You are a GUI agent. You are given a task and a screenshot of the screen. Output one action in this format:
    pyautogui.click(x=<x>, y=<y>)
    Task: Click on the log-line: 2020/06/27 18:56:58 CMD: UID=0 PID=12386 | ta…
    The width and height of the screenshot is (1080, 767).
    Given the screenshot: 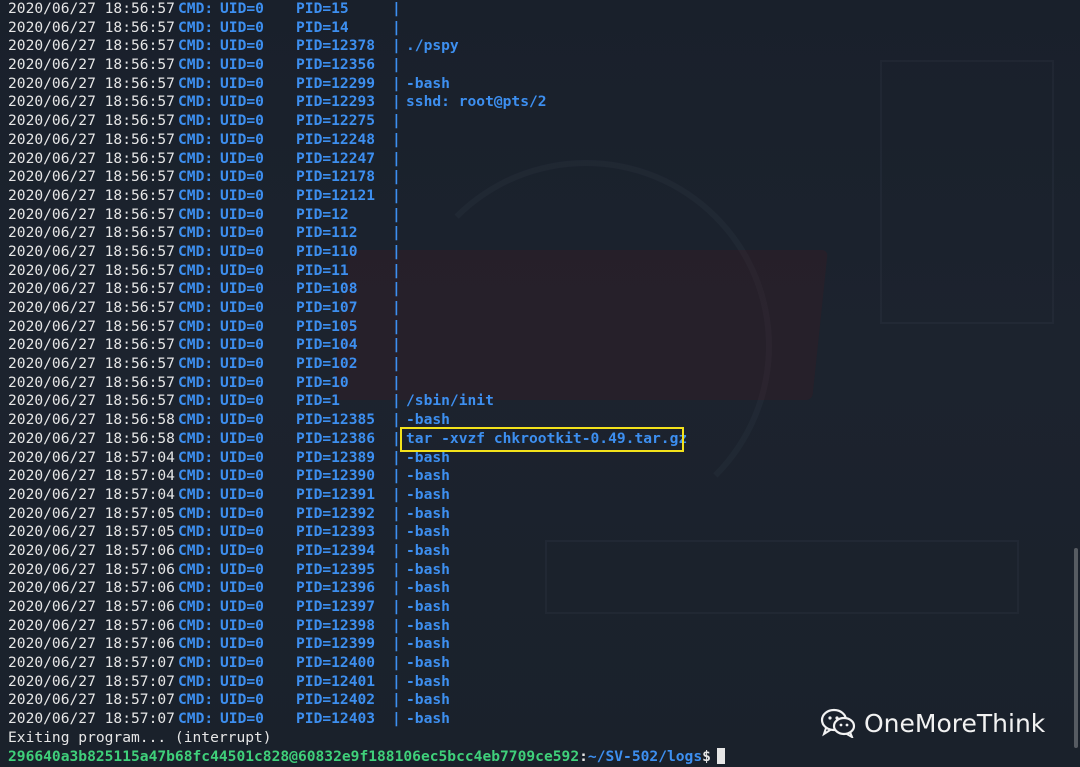 What is the action you would take?
    pyautogui.click(x=538, y=439)
    